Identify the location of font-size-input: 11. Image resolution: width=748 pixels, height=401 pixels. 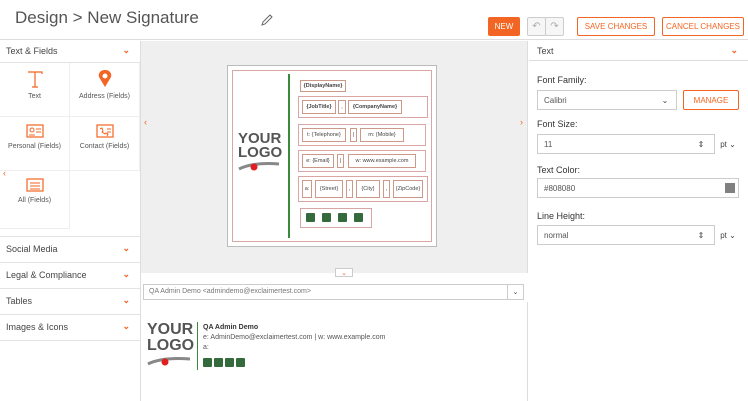
(626, 144).